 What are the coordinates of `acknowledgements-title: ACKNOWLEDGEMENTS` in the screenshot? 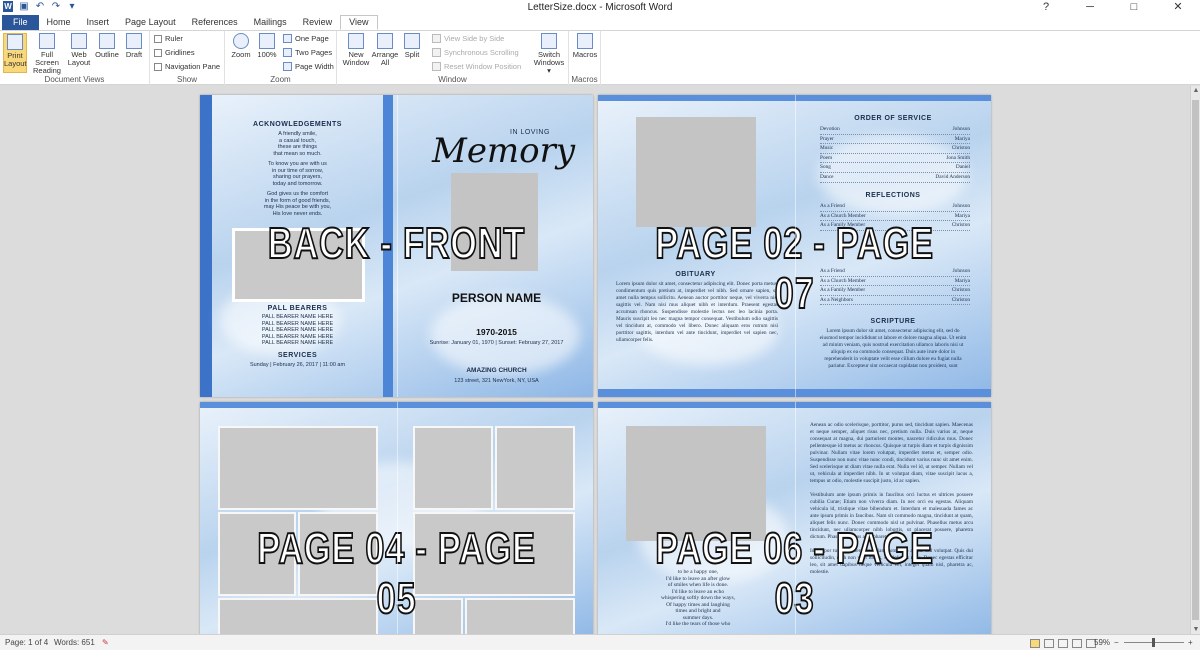 It's located at (297, 124).